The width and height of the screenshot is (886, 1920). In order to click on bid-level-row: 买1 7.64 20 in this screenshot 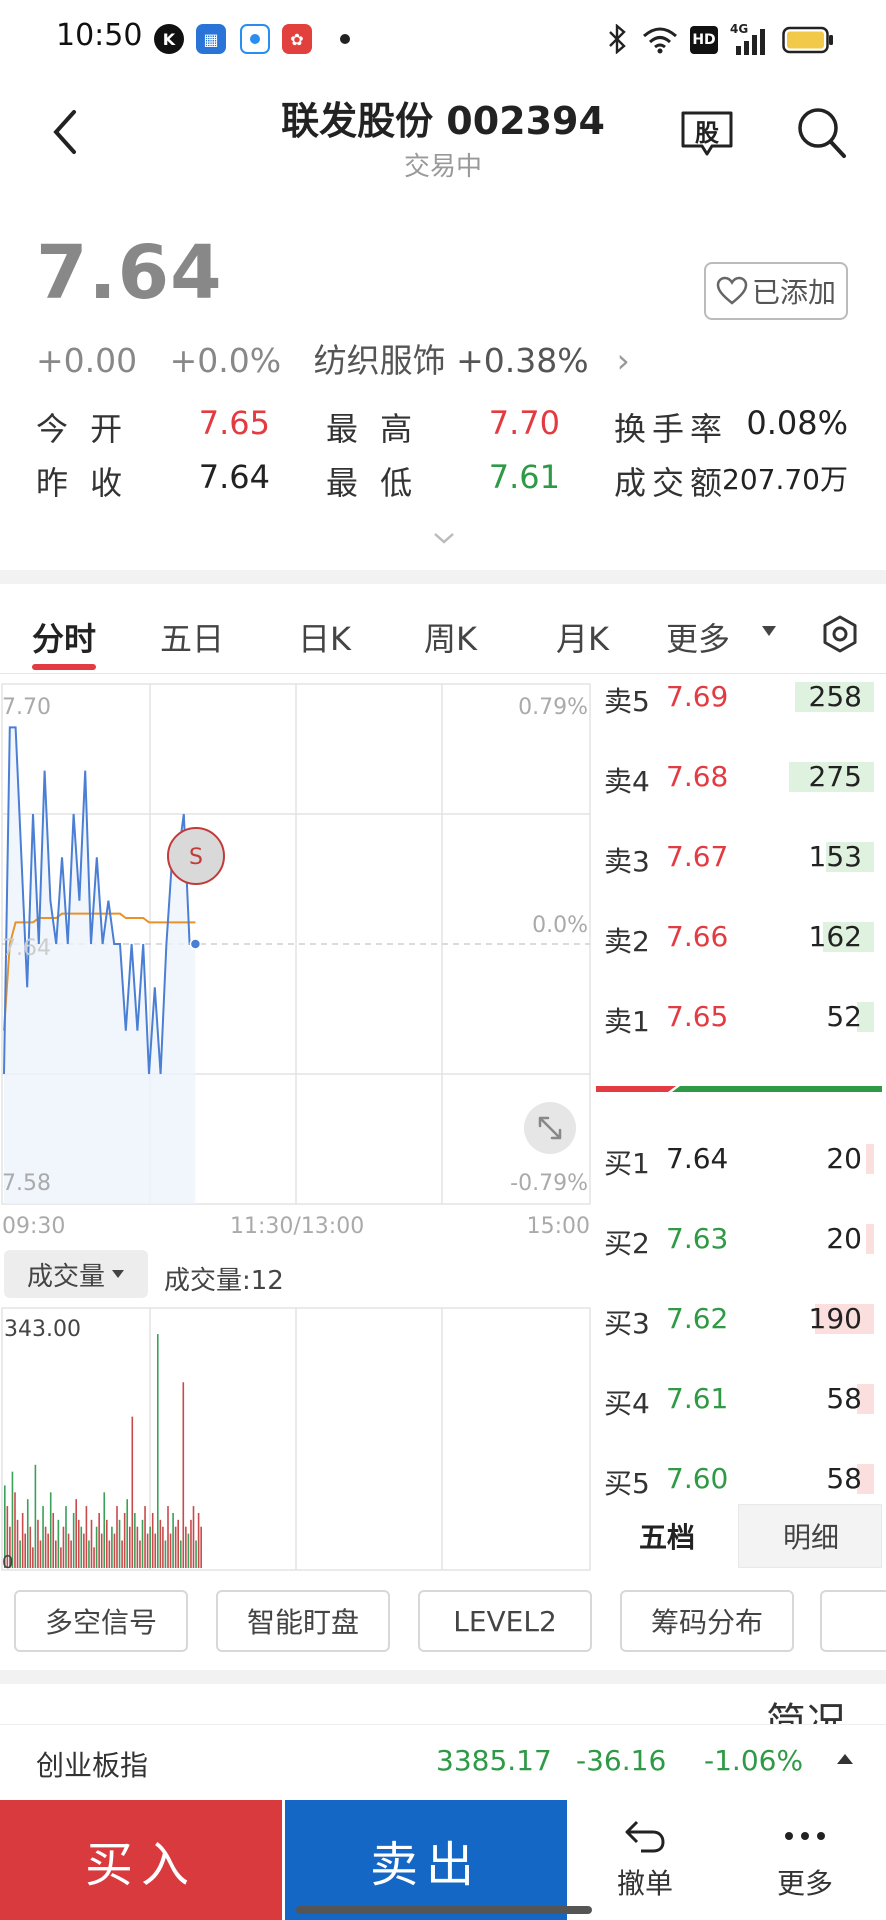, I will do `click(739, 1162)`.